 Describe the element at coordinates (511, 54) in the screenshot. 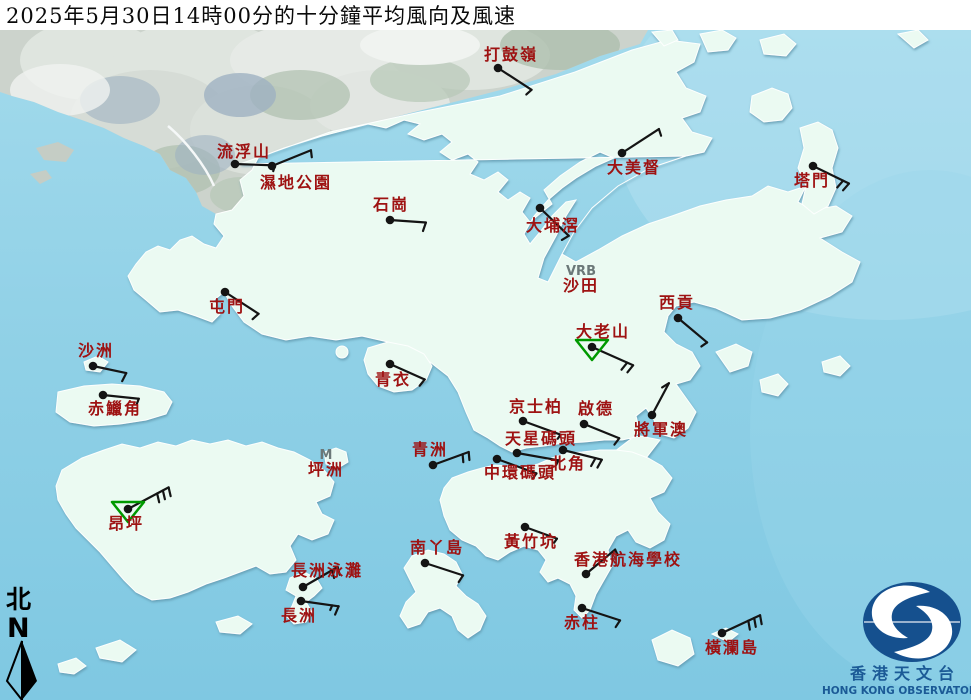

I see `station-label: 打鼓嶺` at that location.